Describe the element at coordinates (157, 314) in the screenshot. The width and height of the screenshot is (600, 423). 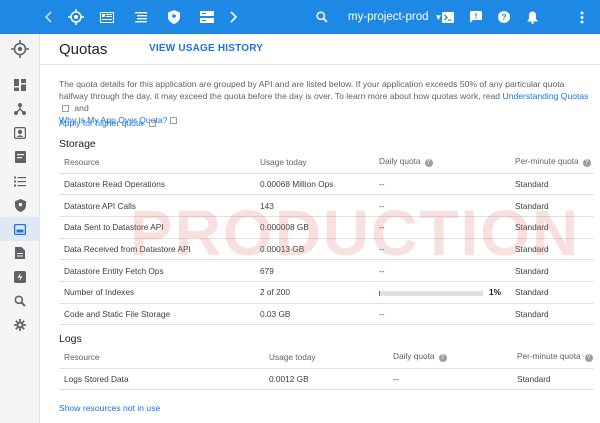
I see `resource-cell: Code and Static File Storage` at that location.